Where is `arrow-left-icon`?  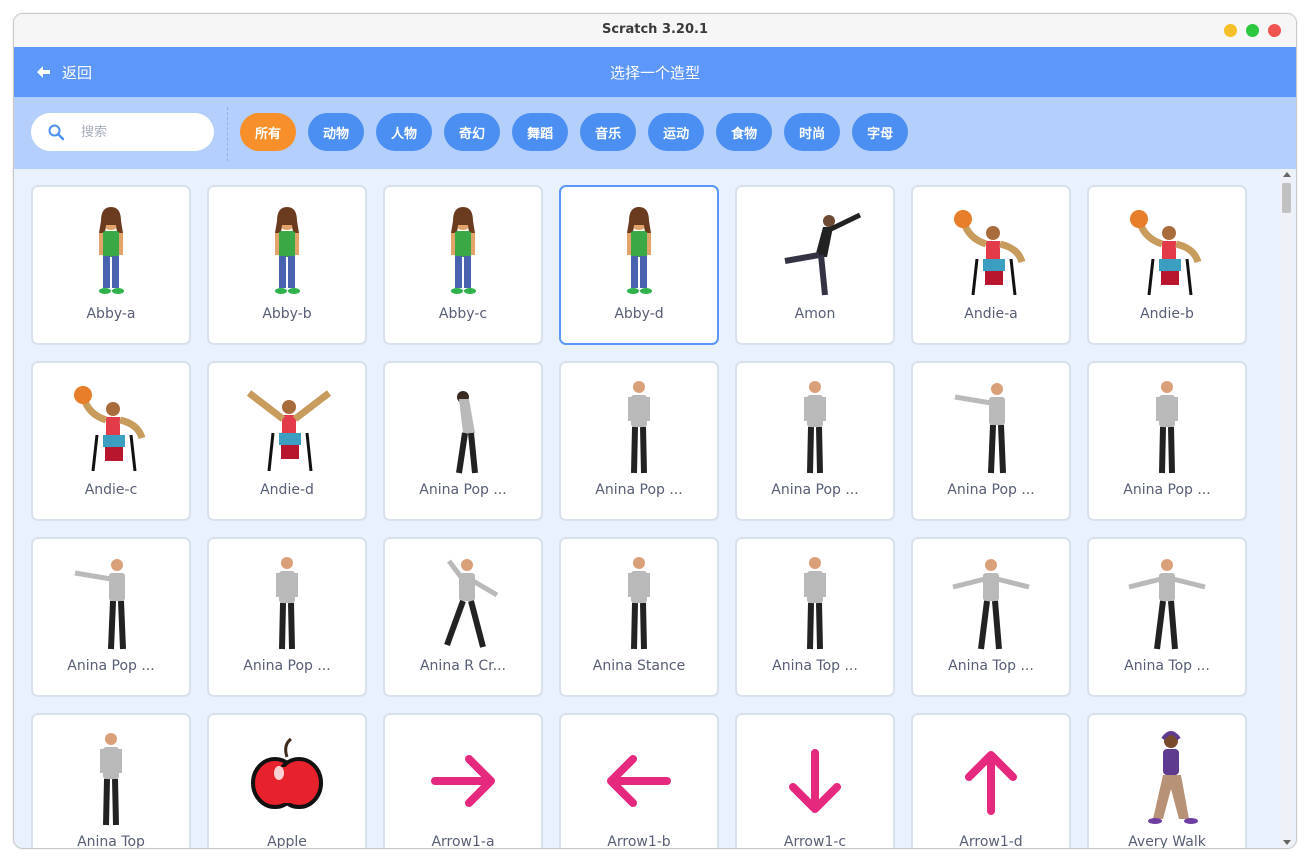 arrow-left-icon is located at coordinates (639, 781).